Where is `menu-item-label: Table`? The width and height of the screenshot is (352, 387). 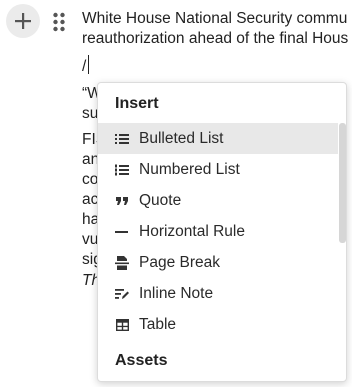 menu-item-label: Table is located at coordinates (158, 324).